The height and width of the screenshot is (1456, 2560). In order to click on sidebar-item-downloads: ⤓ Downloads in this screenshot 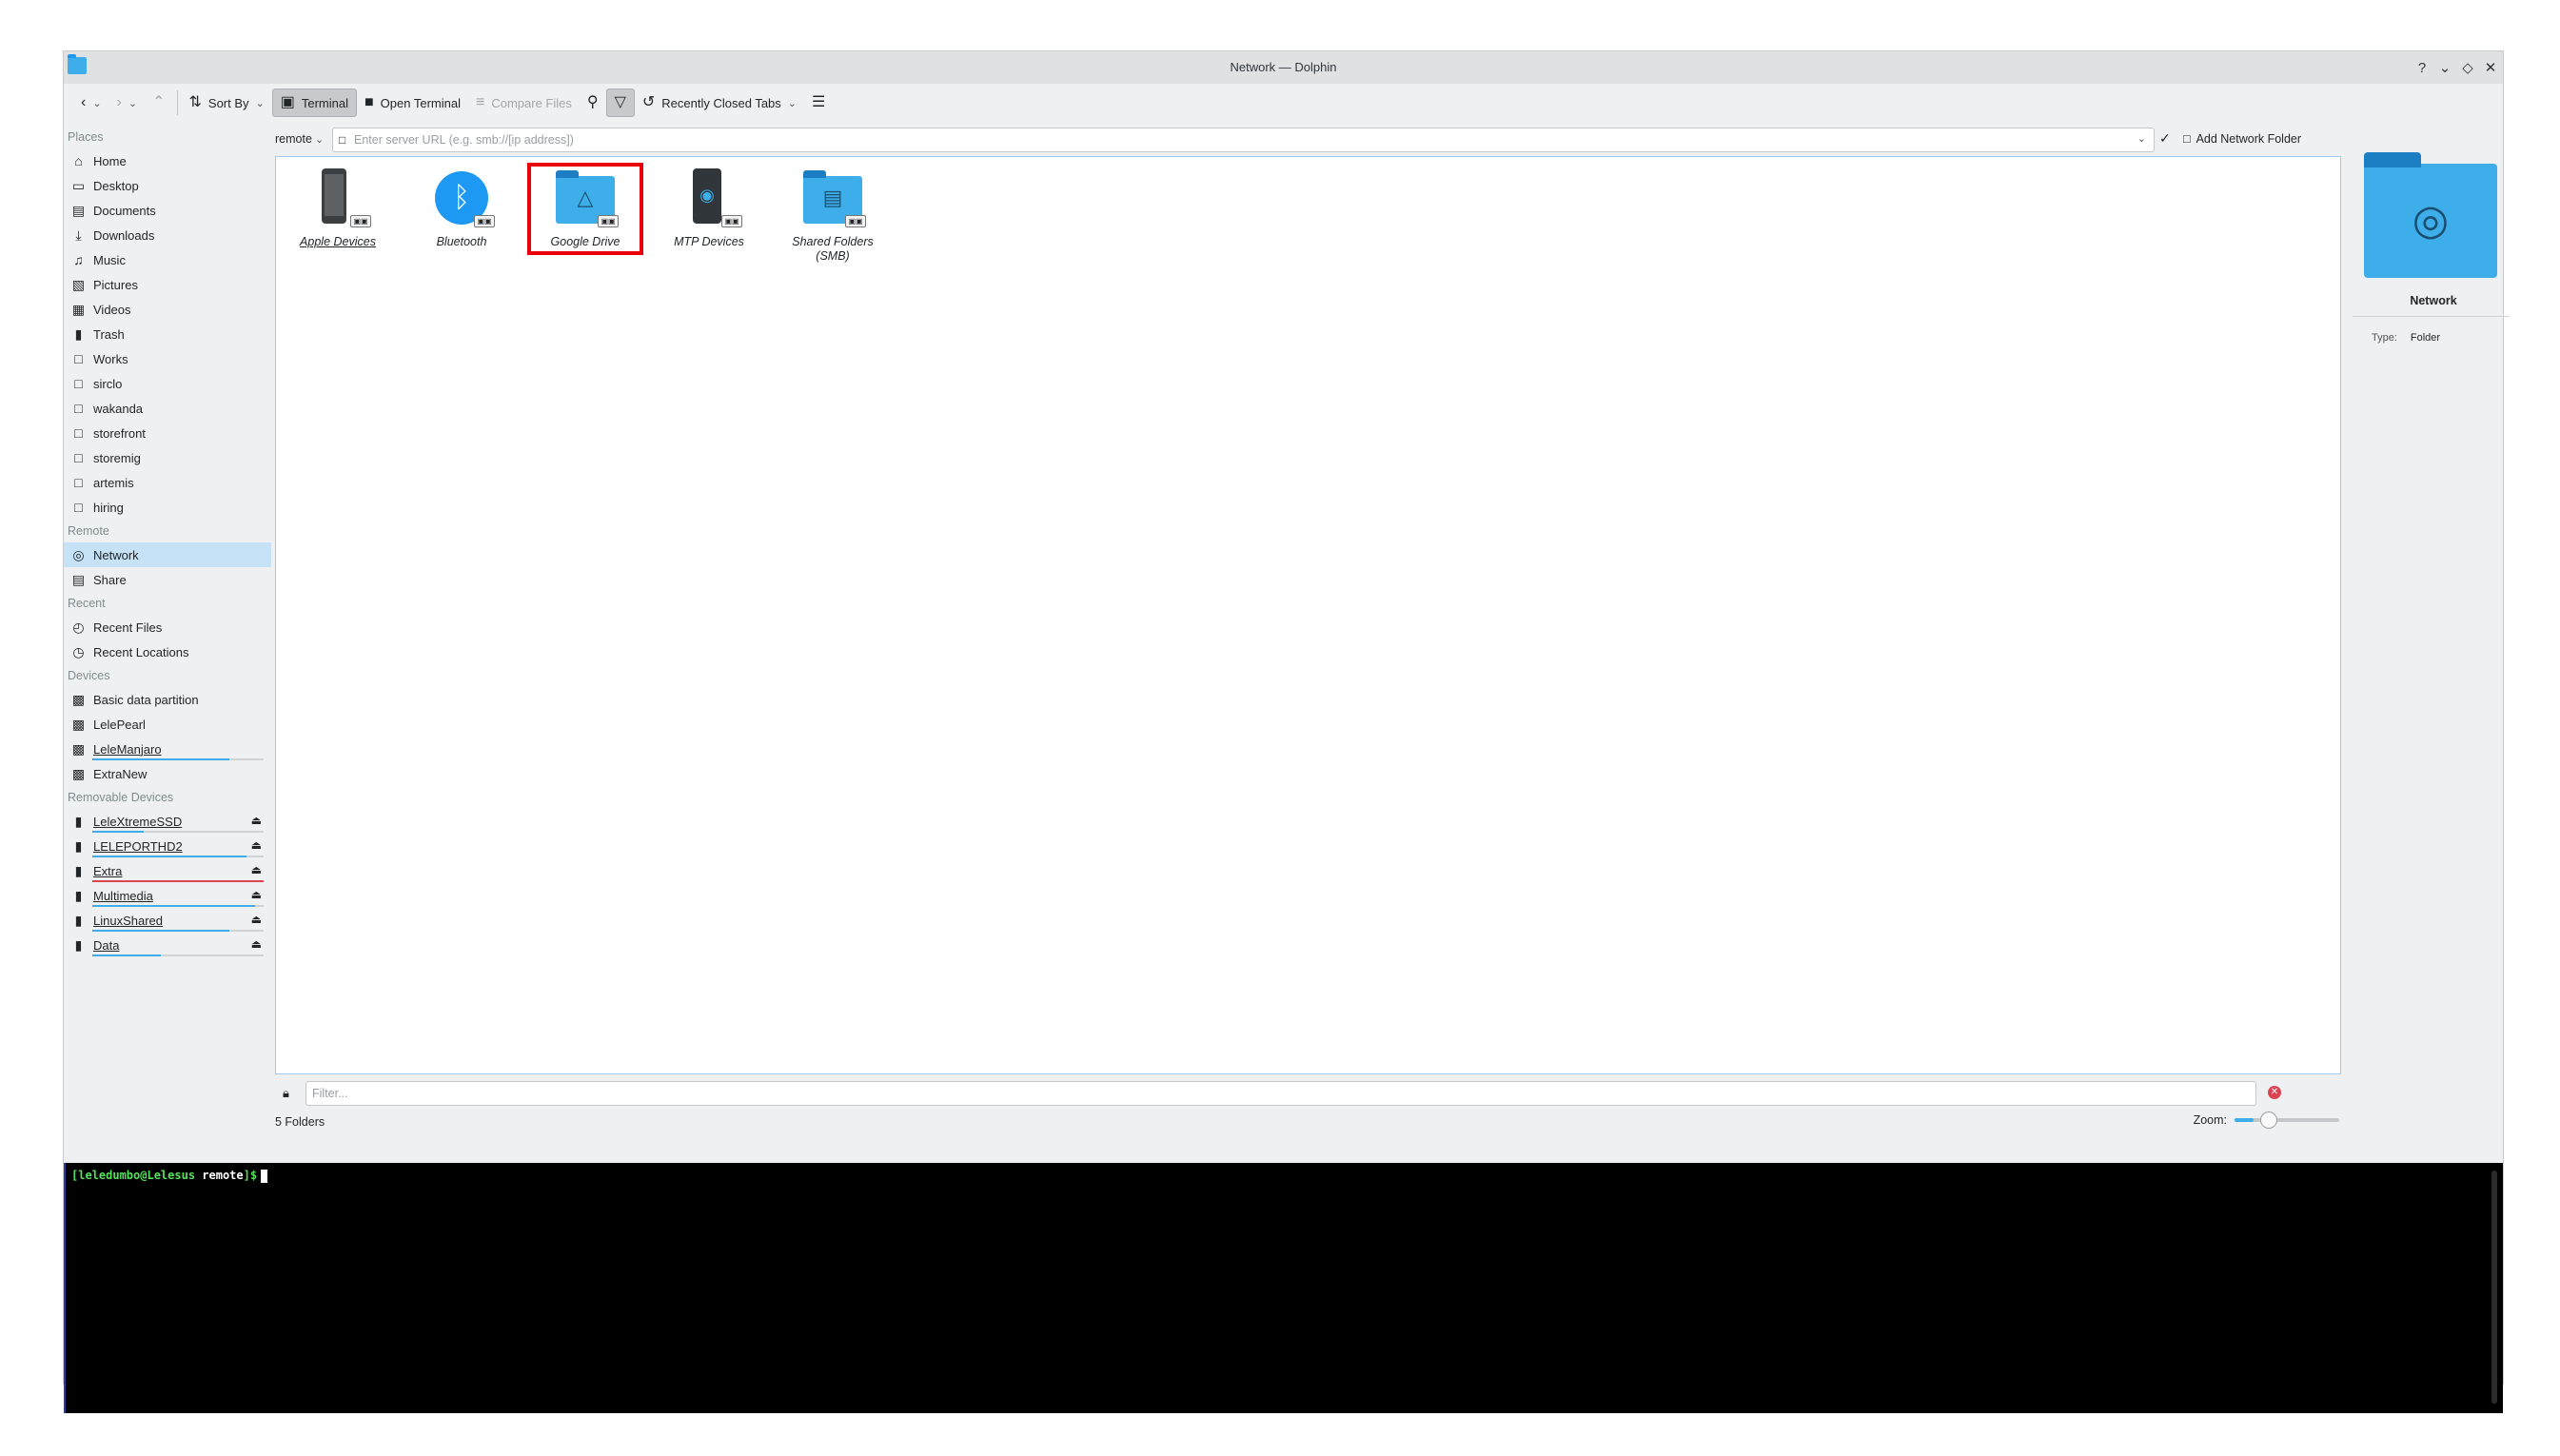, I will do `click(167, 235)`.